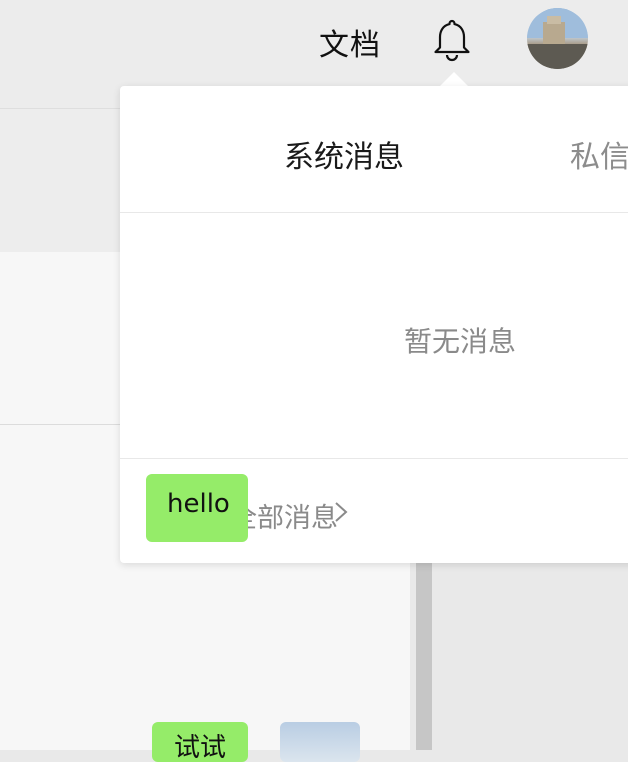 The image size is (628, 762). I want to click on user-avatar, so click(557, 38).